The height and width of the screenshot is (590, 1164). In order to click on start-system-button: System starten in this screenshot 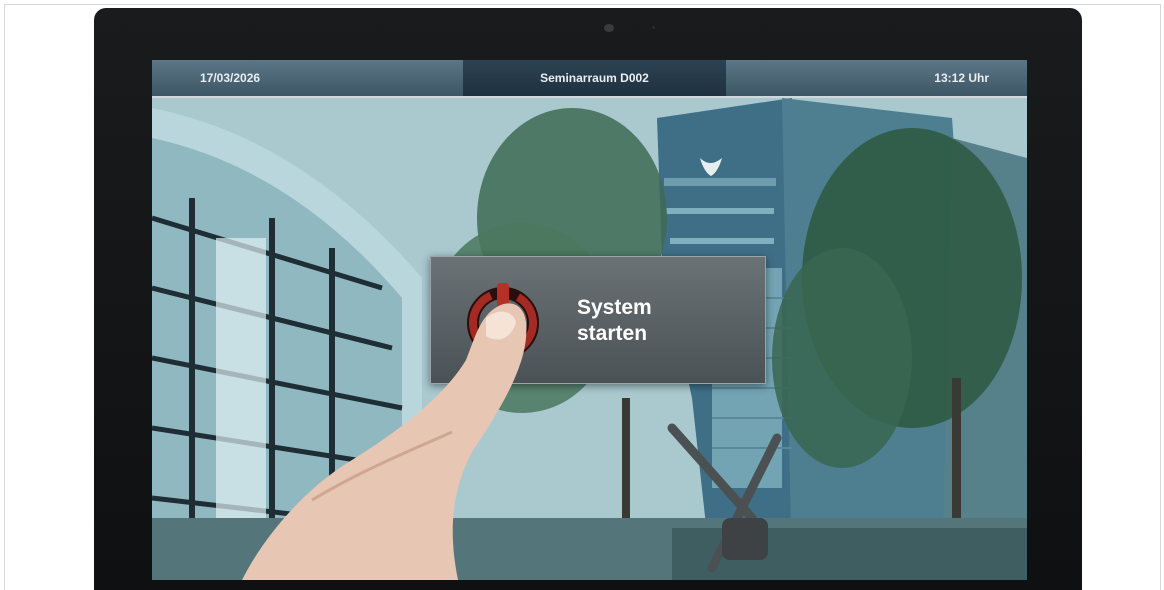, I will do `click(598, 320)`.